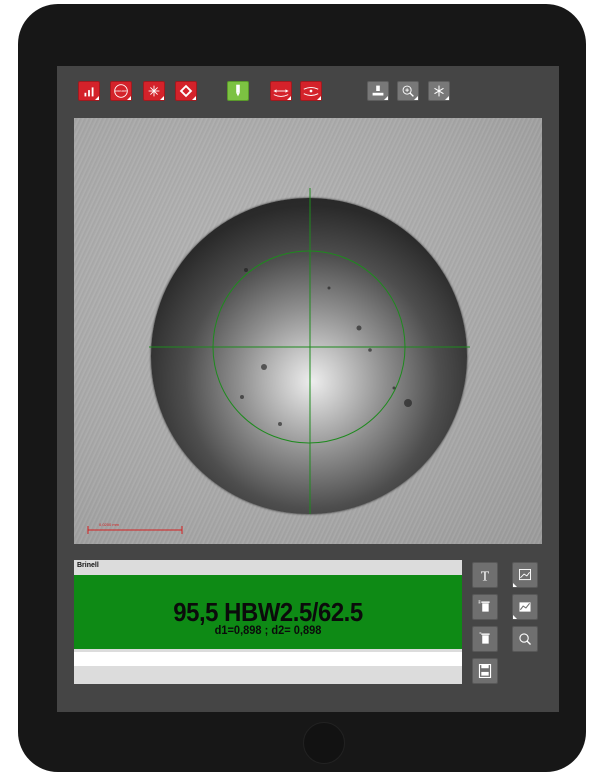 The image size is (590, 776). Describe the element at coordinates (186, 91) in the screenshot. I see `move-icon` at that location.